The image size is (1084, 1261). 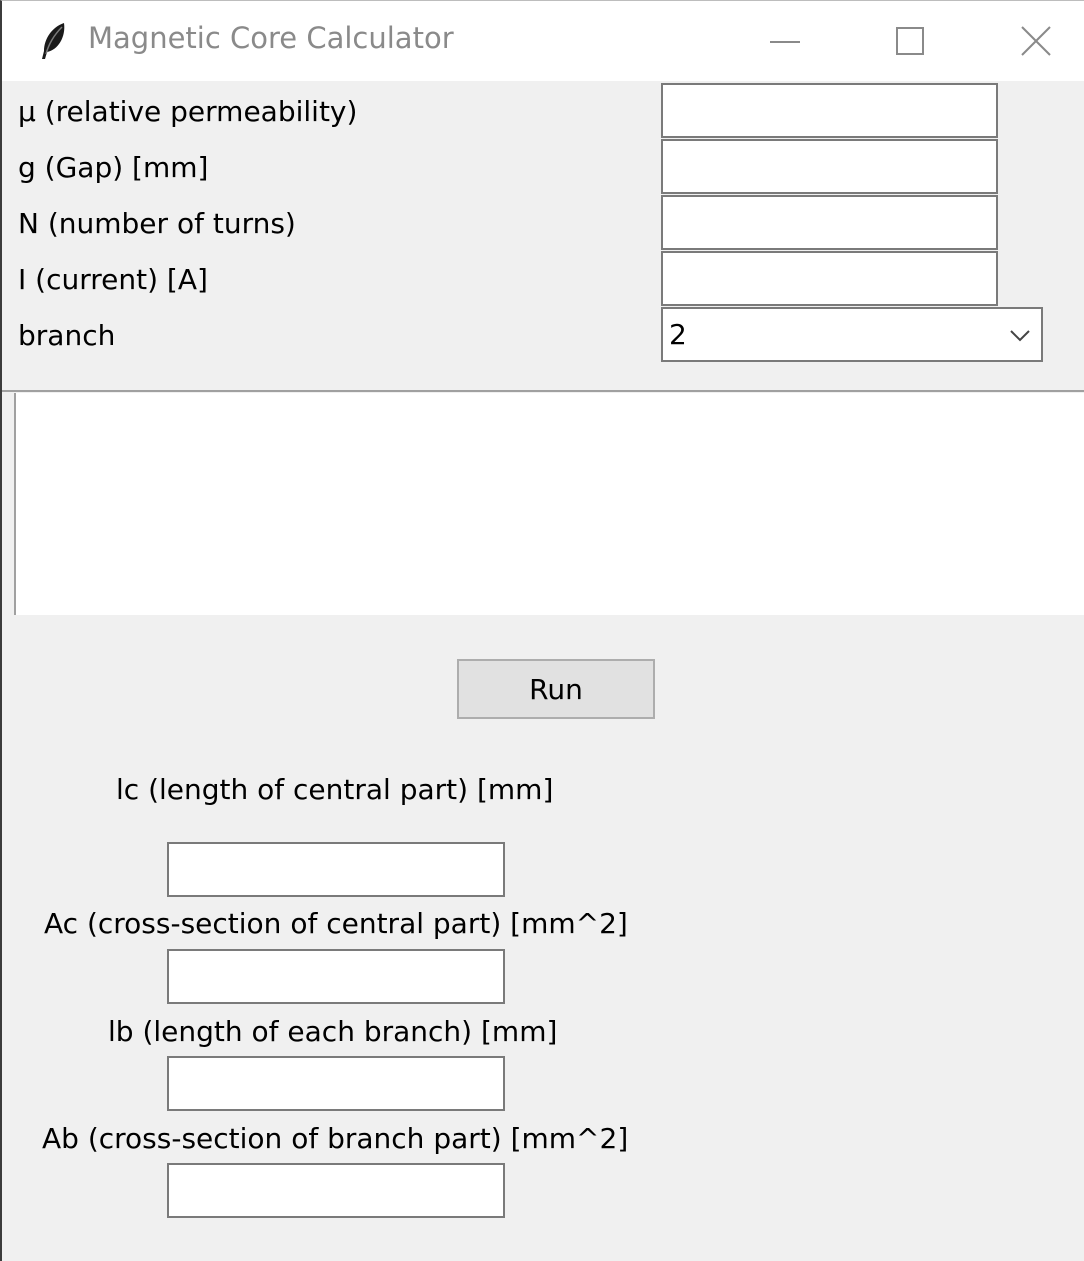 What do you see at coordinates (336, 1083) in the screenshot?
I see `lb-input` at bounding box center [336, 1083].